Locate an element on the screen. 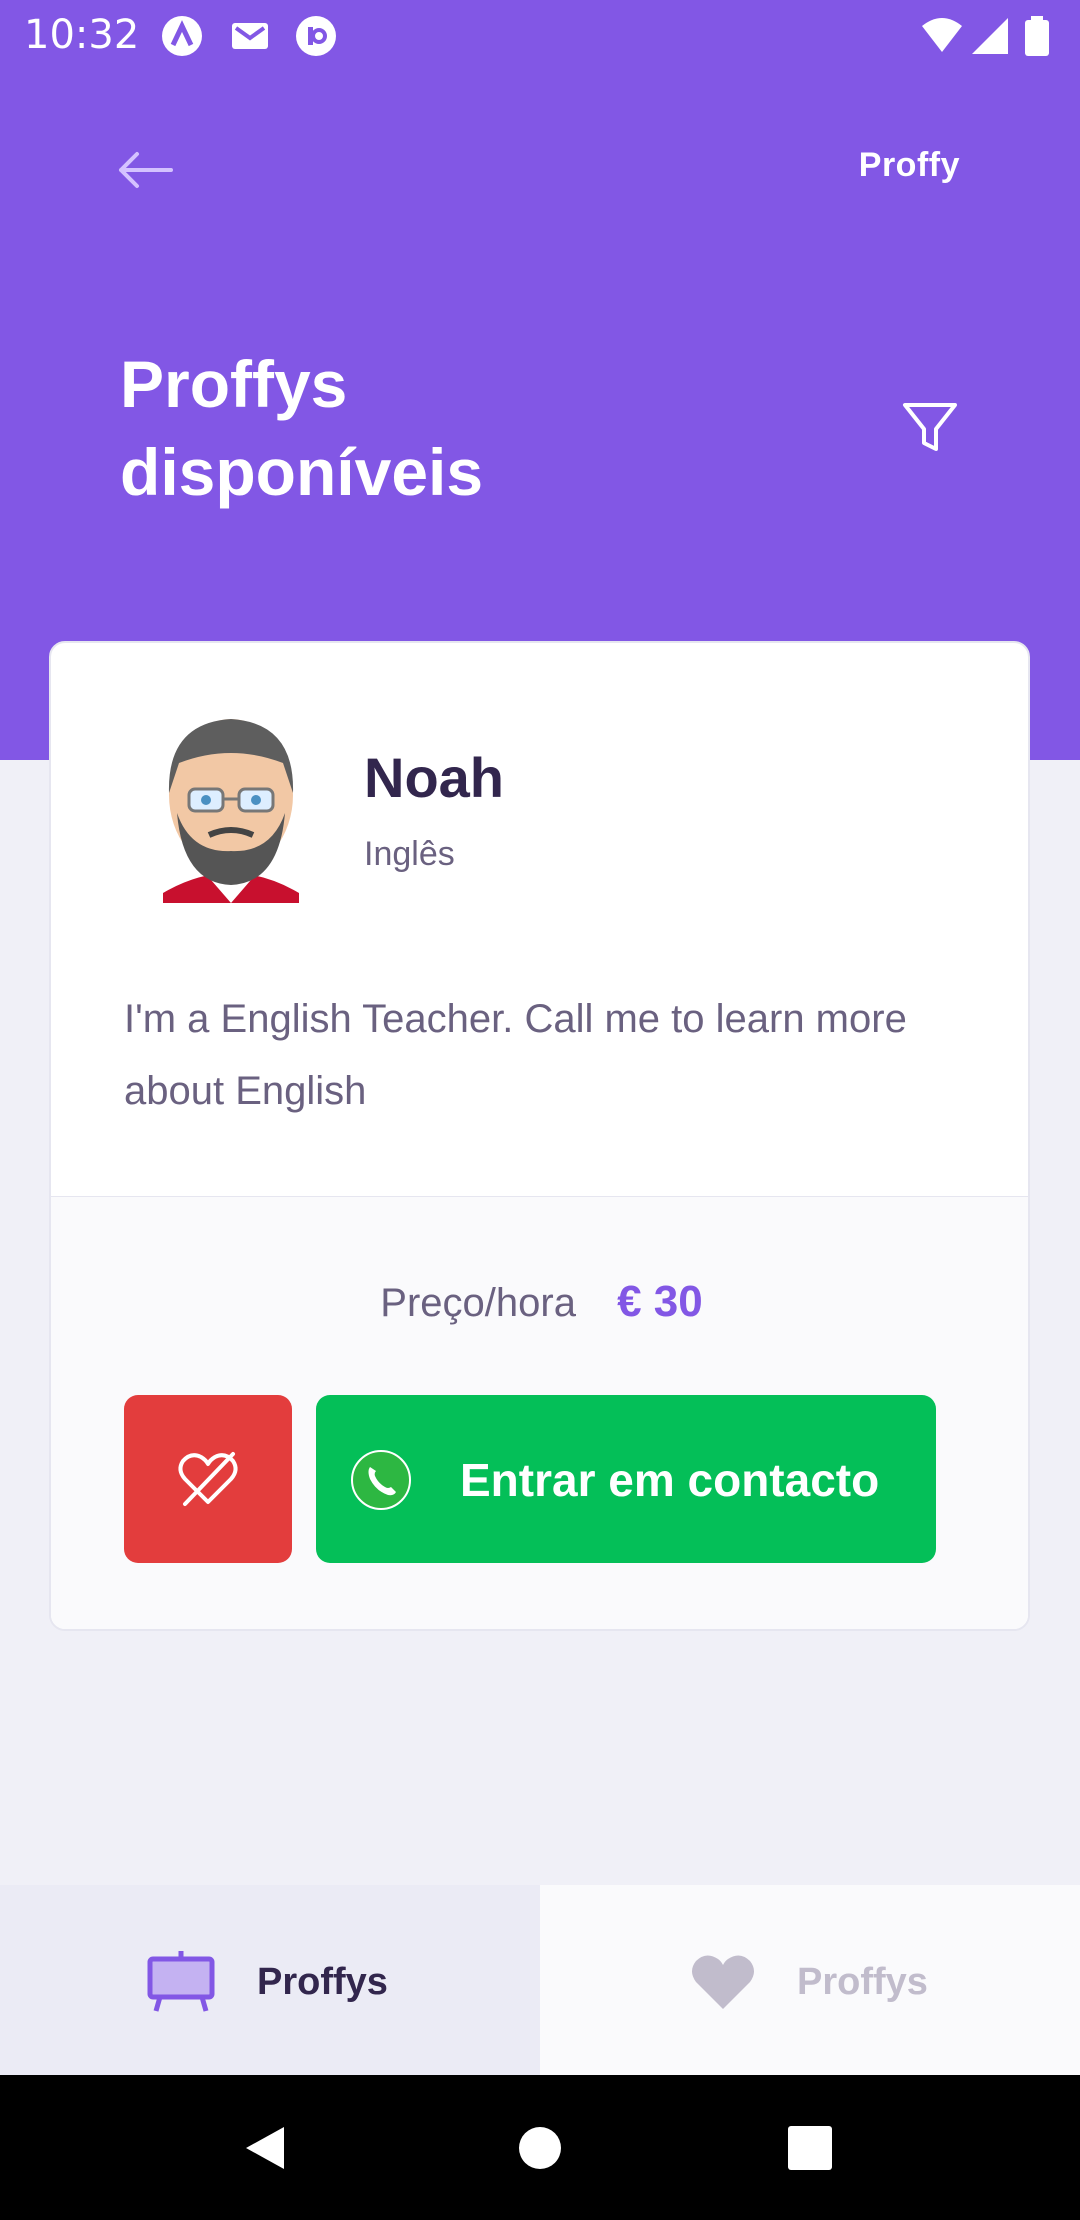 The image size is (1080, 2220). page-title: Proffys disponíveis is located at coordinates (400, 428).